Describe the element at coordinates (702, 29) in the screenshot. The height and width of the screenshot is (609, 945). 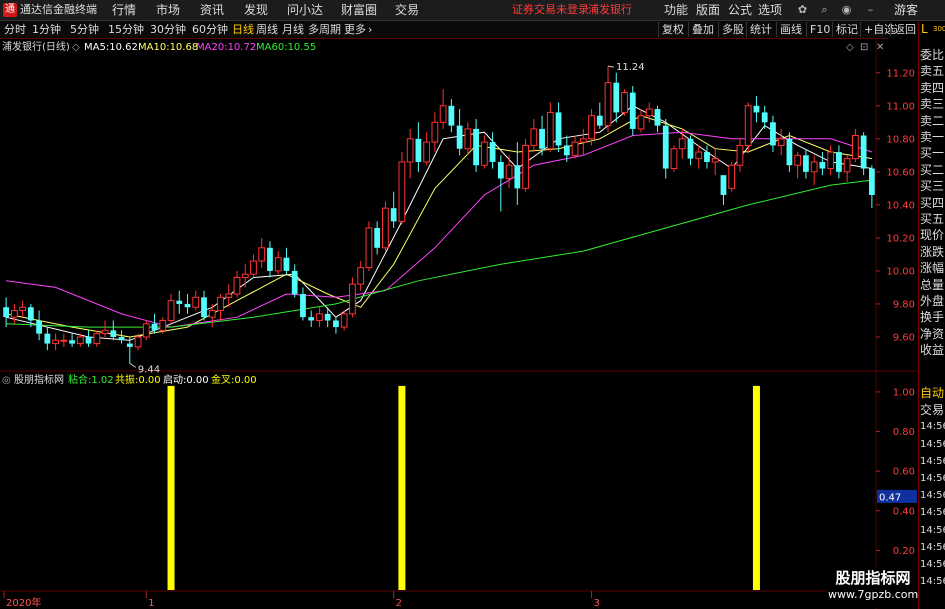
I see `overlay-button: 叠加` at that location.